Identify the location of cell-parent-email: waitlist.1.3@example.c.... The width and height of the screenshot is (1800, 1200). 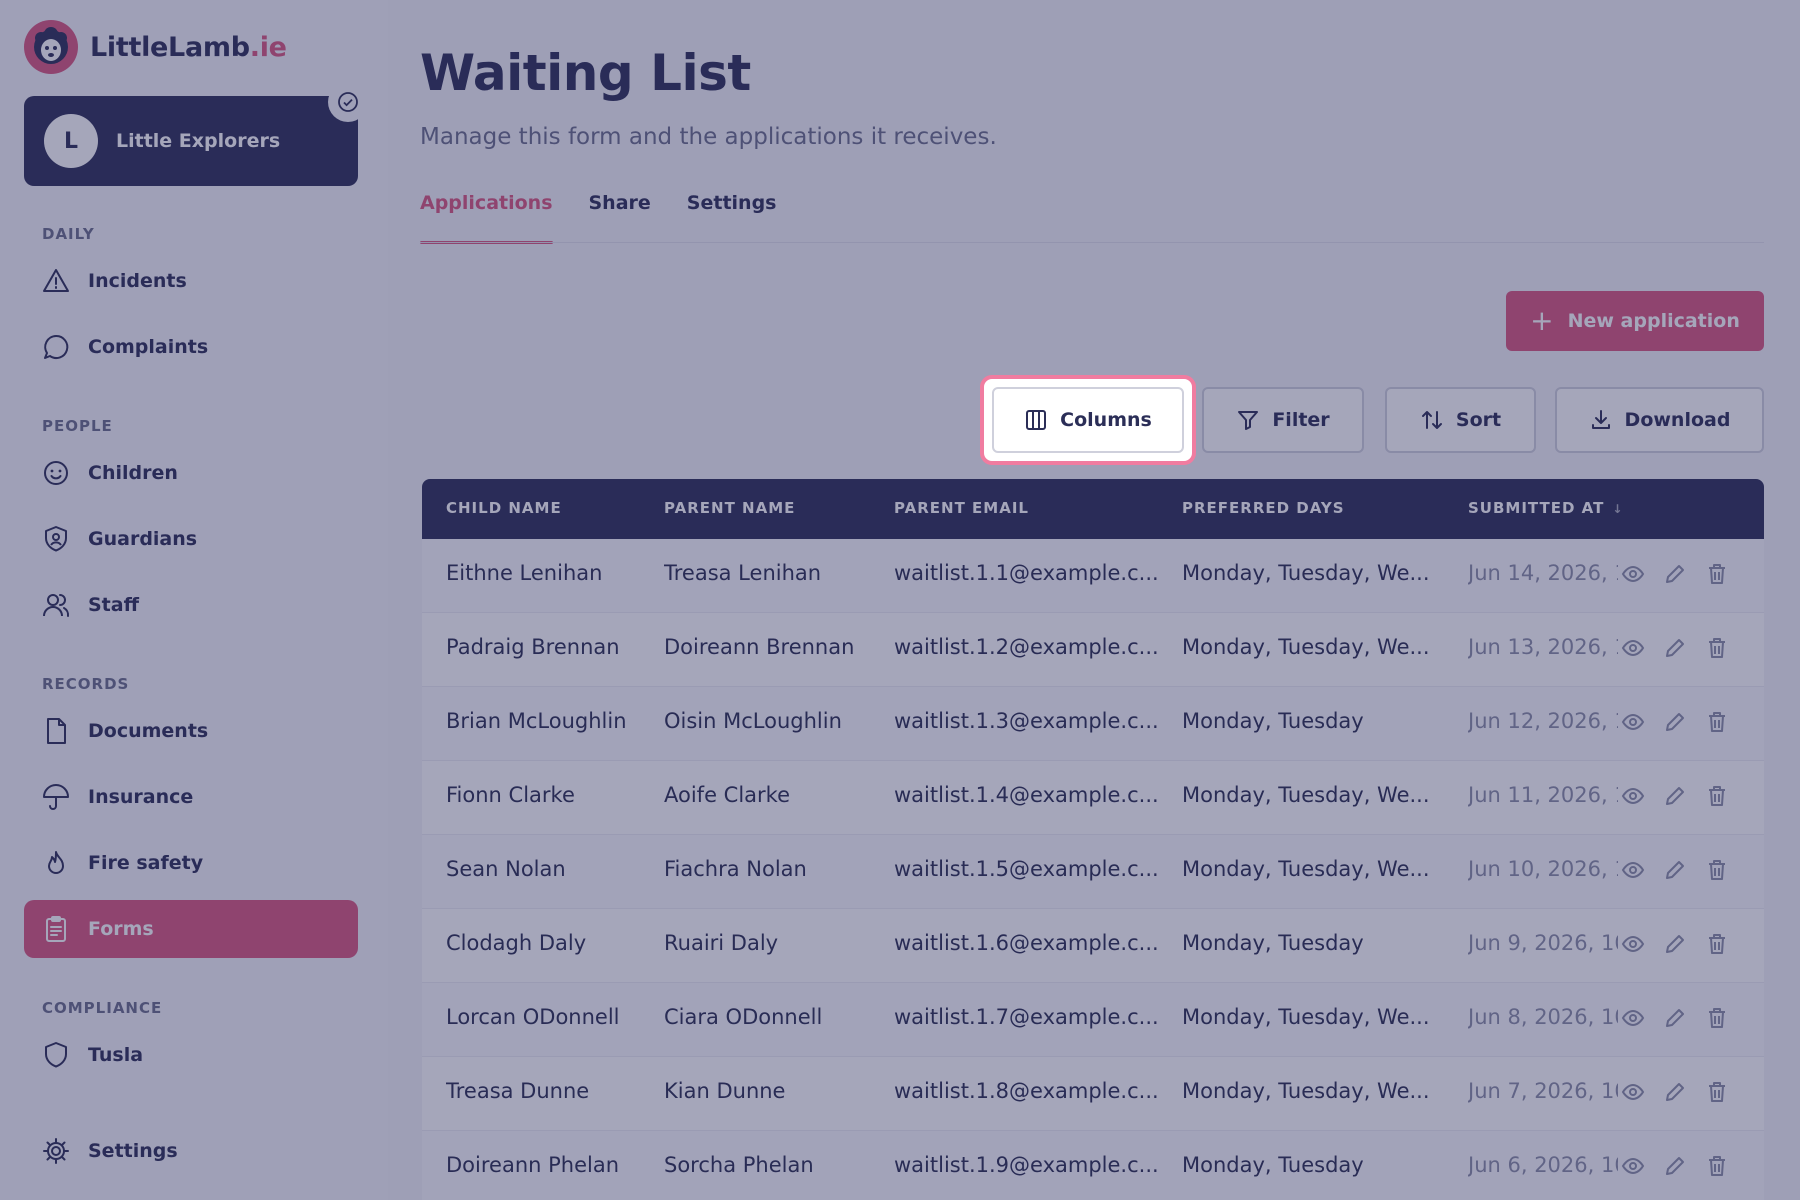
(1026, 721).